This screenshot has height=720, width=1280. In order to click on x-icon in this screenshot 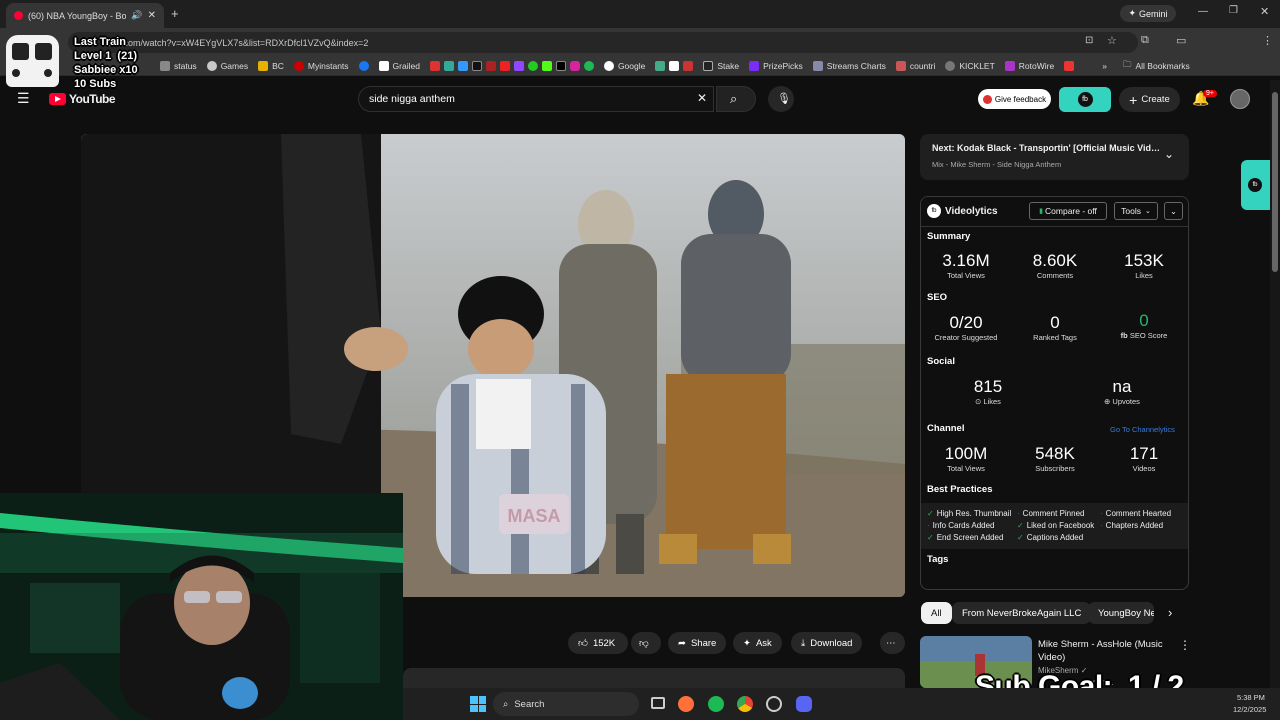, I will do `click(560, 65)`.